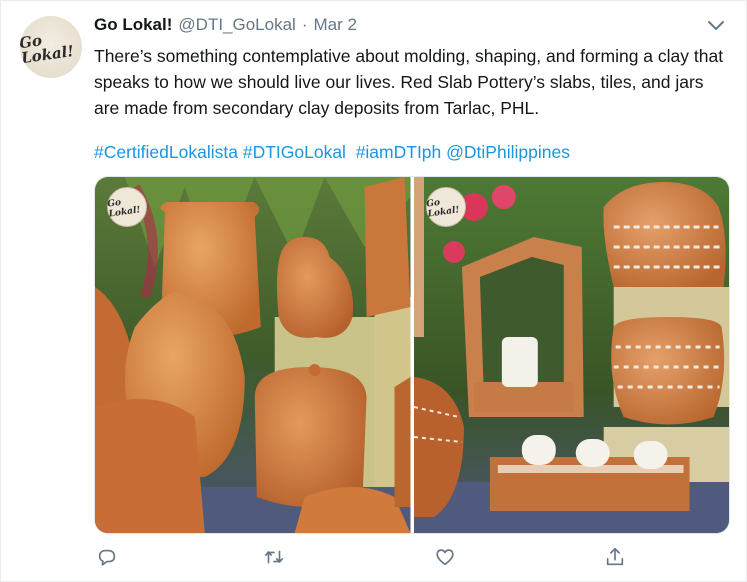  What do you see at coordinates (508, 152) in the screenshot?
I see `mention-link: @DtiPhilippines` at bounding box center [508, 152].